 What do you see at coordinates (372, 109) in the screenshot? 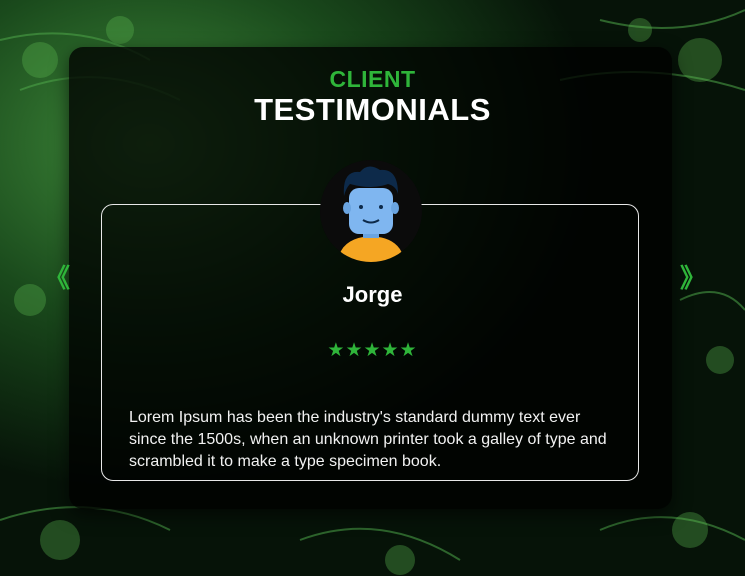
I see `section-title: TESTIMONIALS` at bounding box center [372, 109].